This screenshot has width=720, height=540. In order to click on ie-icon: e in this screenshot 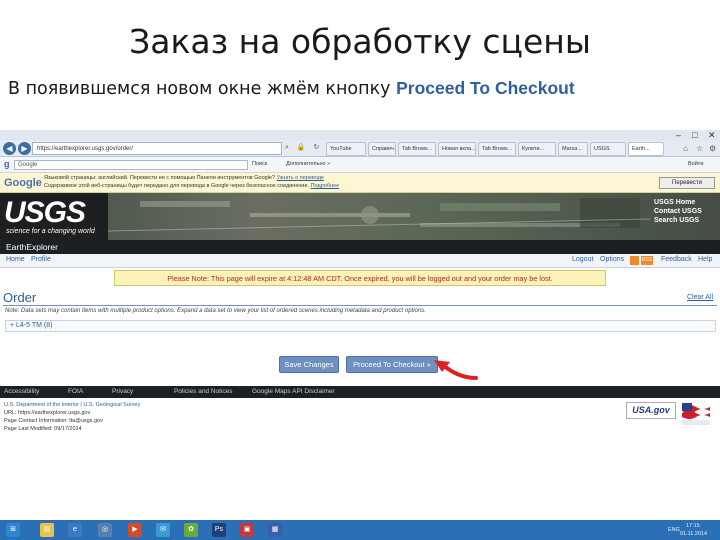, I will do `click(75, 530)`.